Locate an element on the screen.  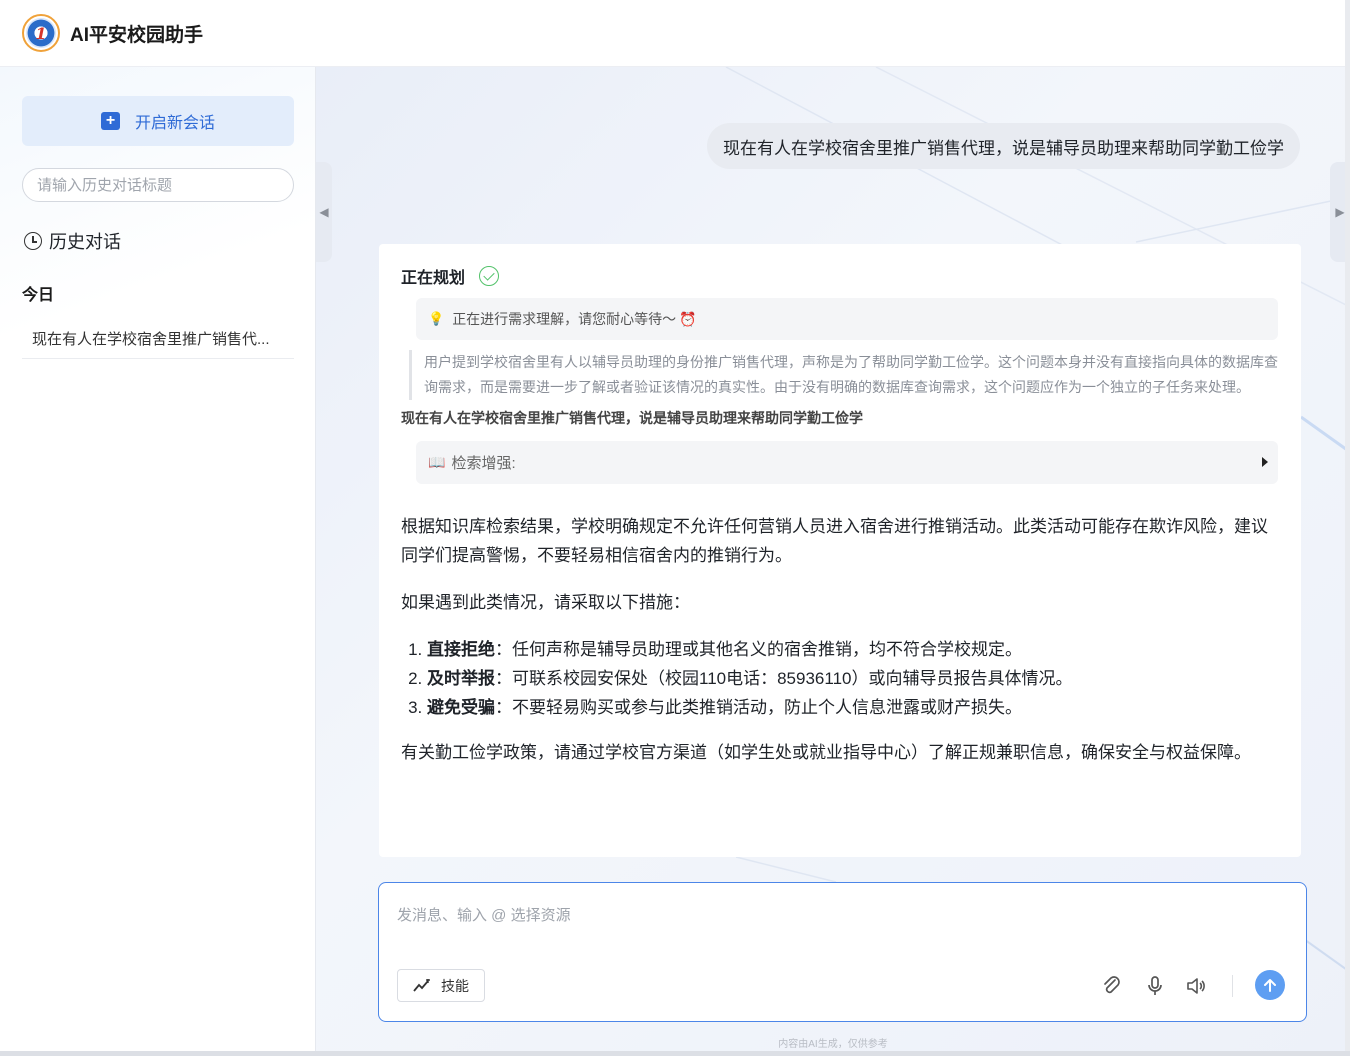
history-header: 历史对话 is located at coordinates (72, 241).